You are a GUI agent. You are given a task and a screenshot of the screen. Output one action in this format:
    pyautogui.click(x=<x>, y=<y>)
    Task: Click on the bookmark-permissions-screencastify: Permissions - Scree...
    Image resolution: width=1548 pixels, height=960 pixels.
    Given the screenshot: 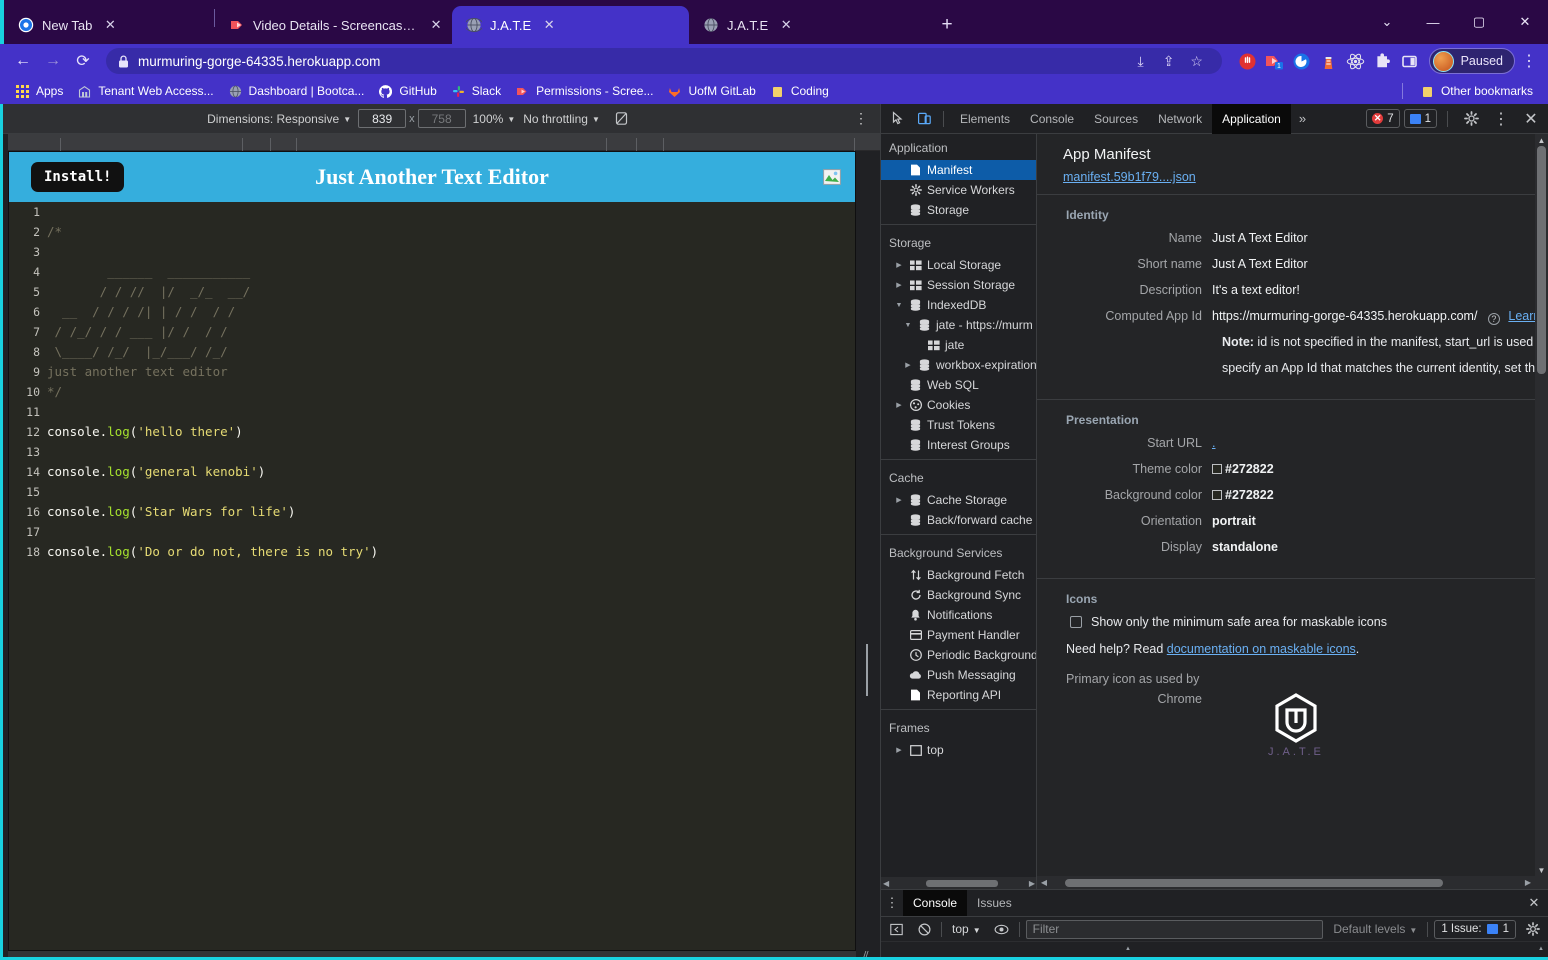 What is the action you would take?
    pyautogui.click(x=584, y=91)
    